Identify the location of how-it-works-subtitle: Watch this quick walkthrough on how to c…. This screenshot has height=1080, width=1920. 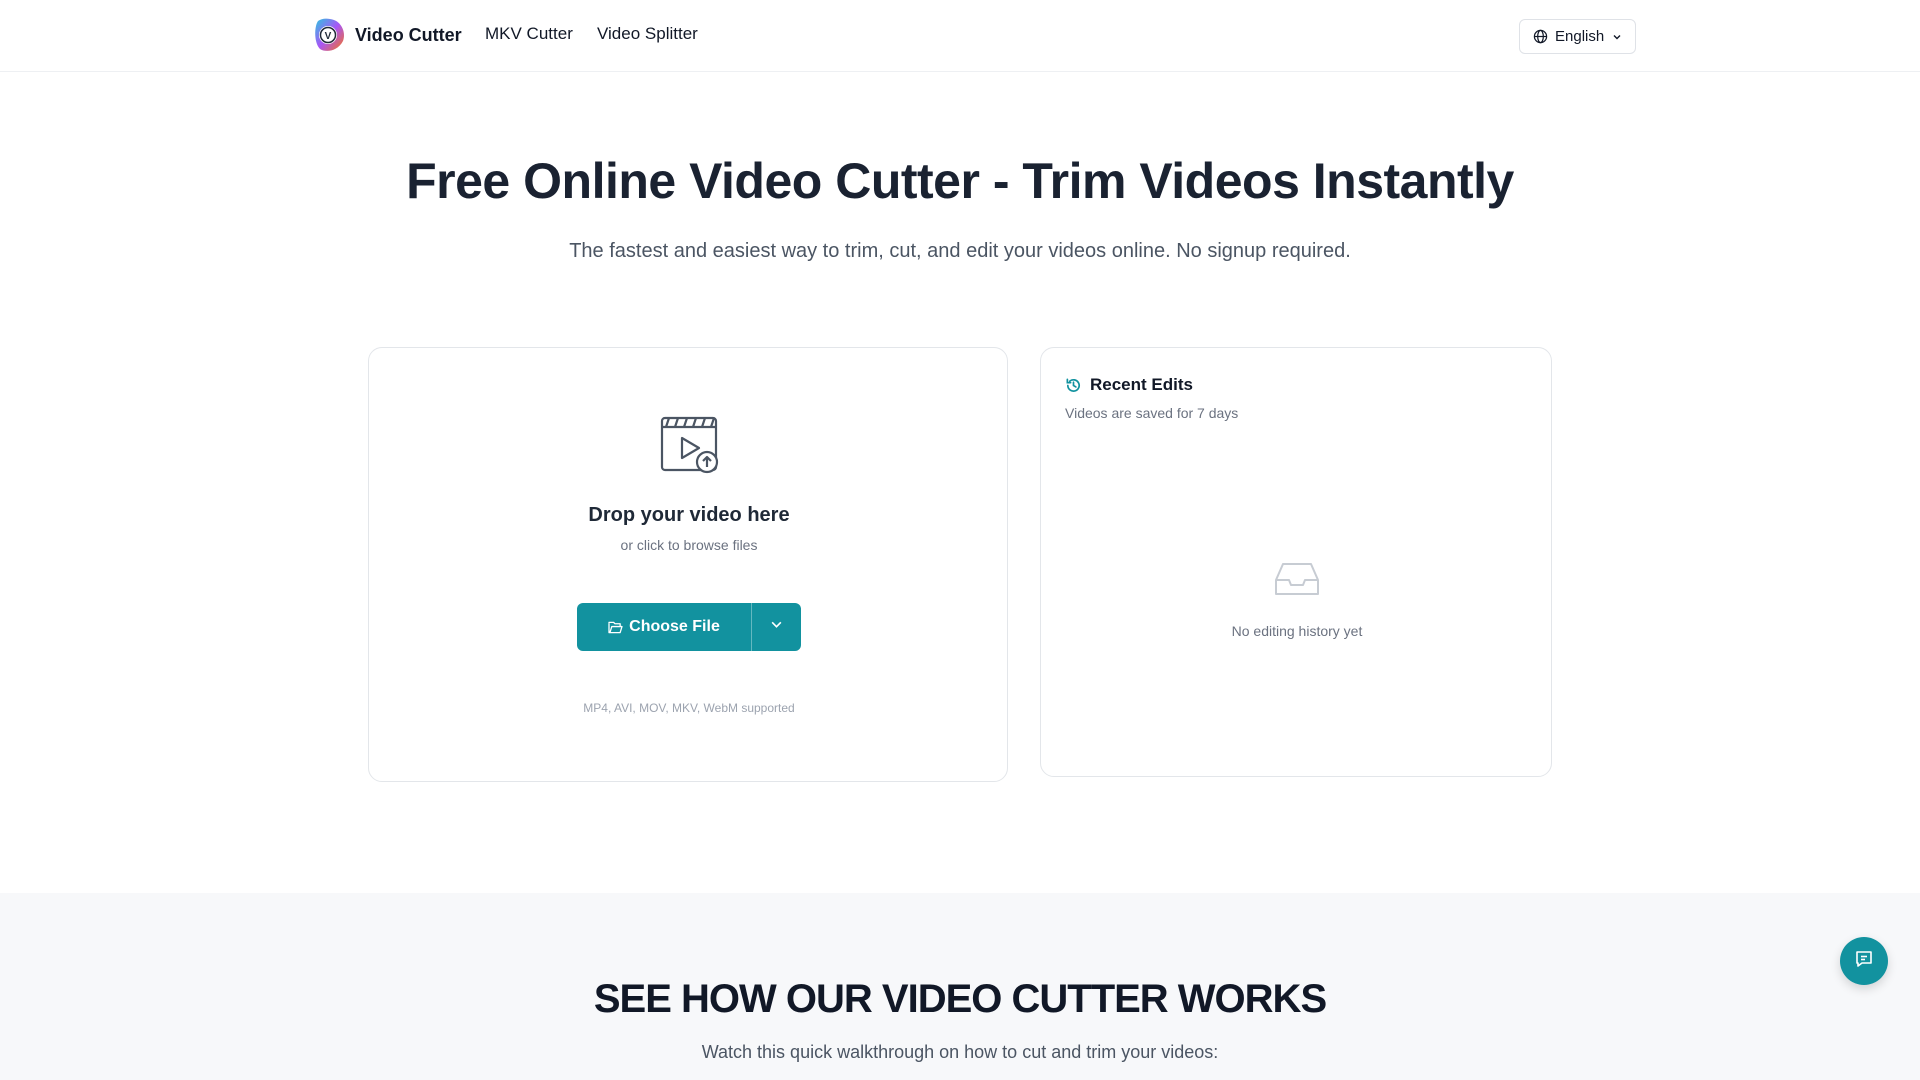
(960, 1052).